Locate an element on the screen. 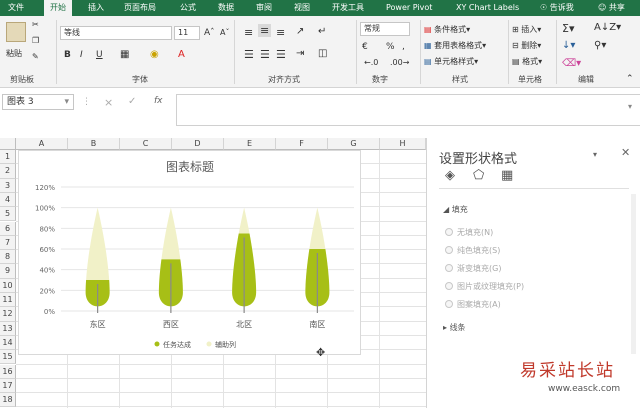 This screenshot has width=640, height=408. tab-insert: 插入 is located at coordinates (96, 8).